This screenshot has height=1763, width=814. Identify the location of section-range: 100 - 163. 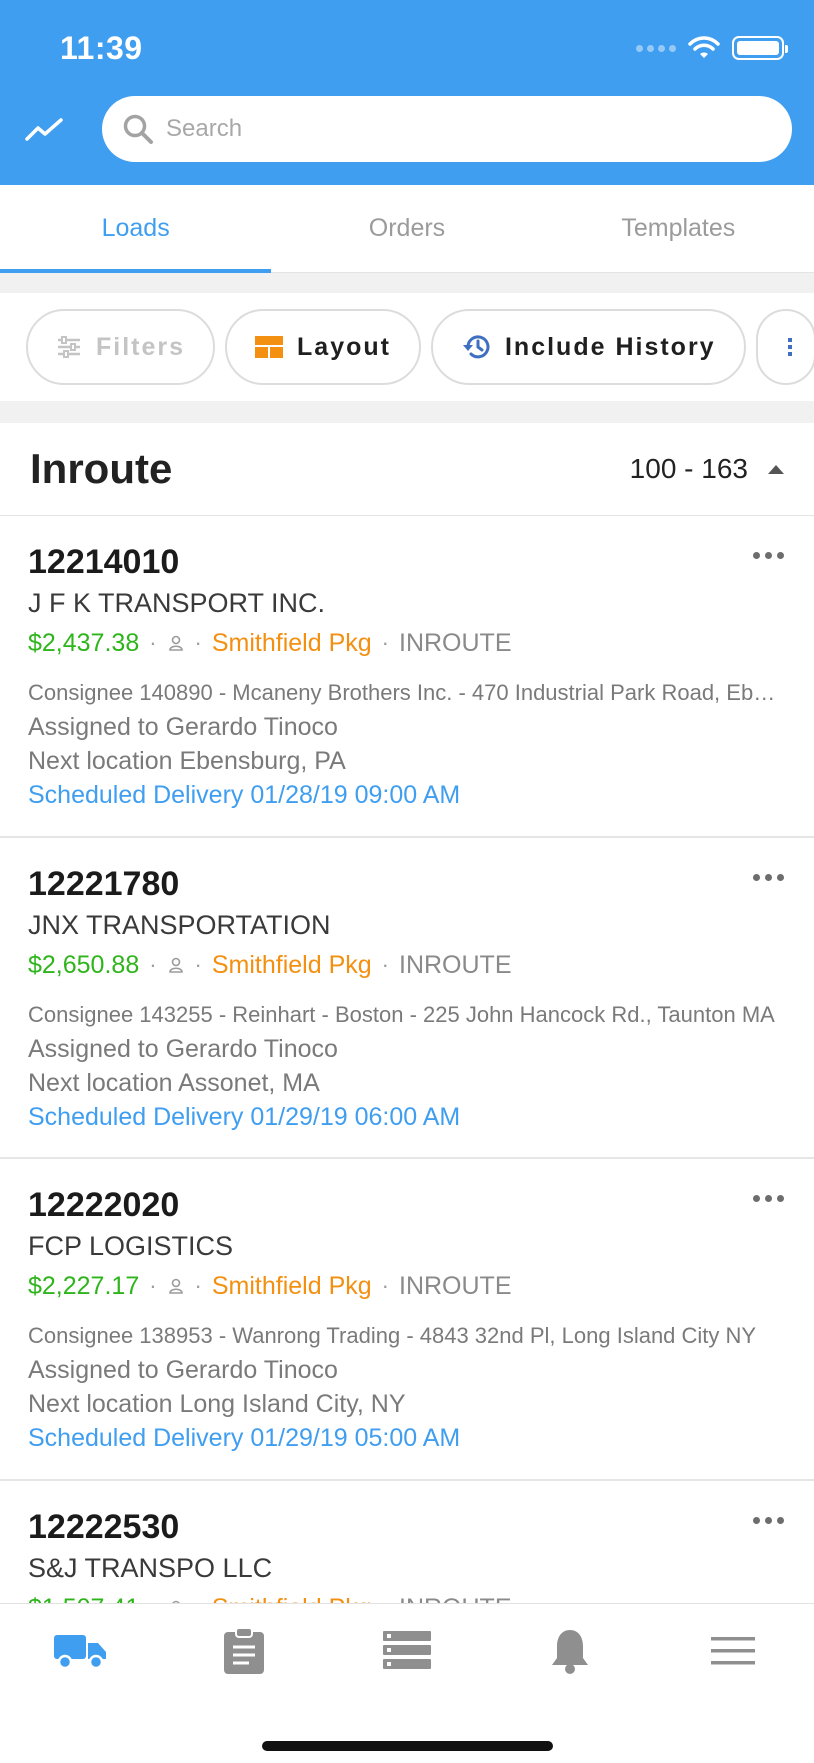
(688, 468).